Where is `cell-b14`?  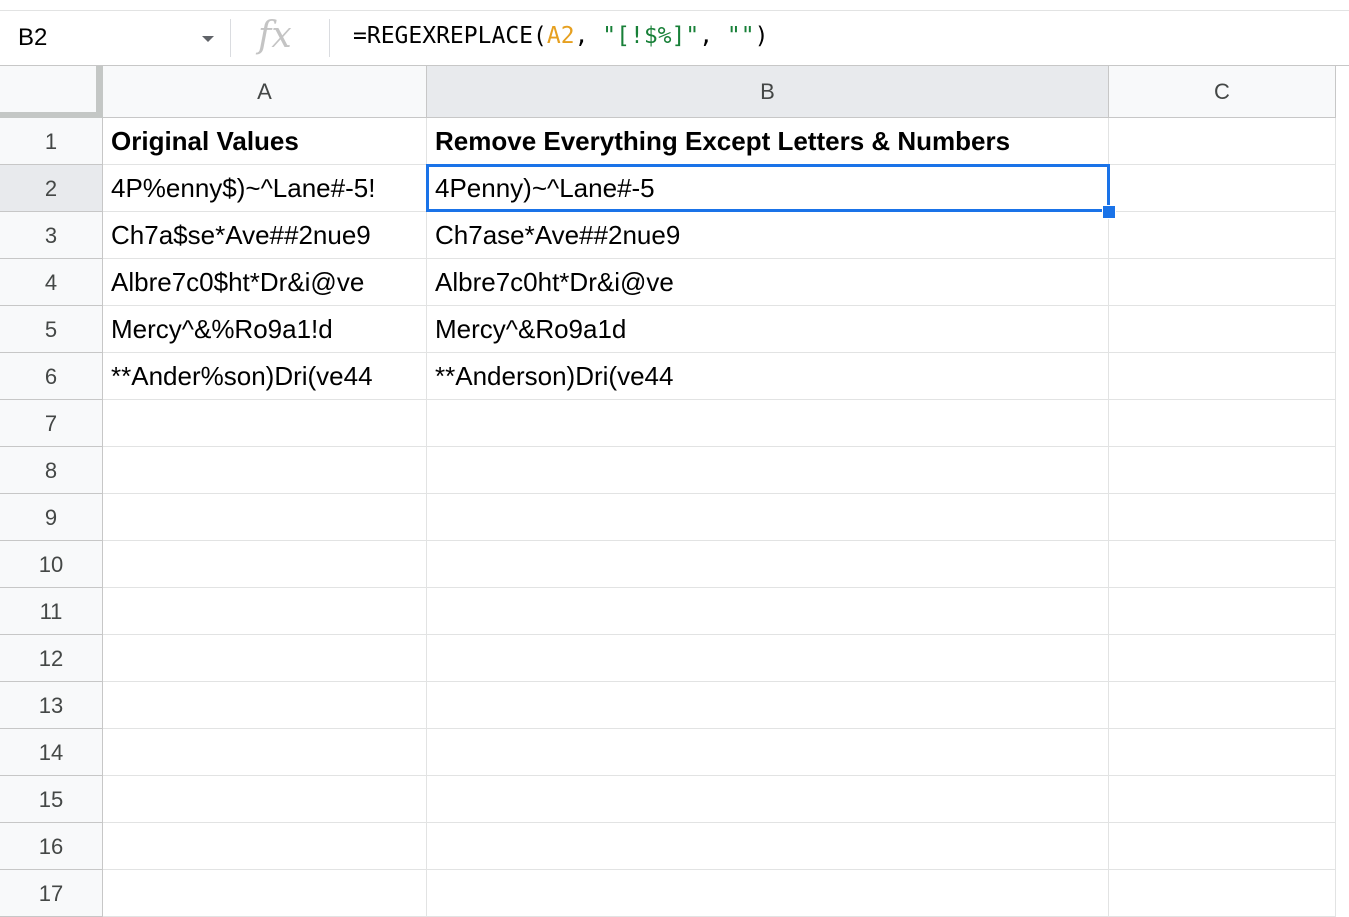 cell-b14 is located at coordinates (768, 752).